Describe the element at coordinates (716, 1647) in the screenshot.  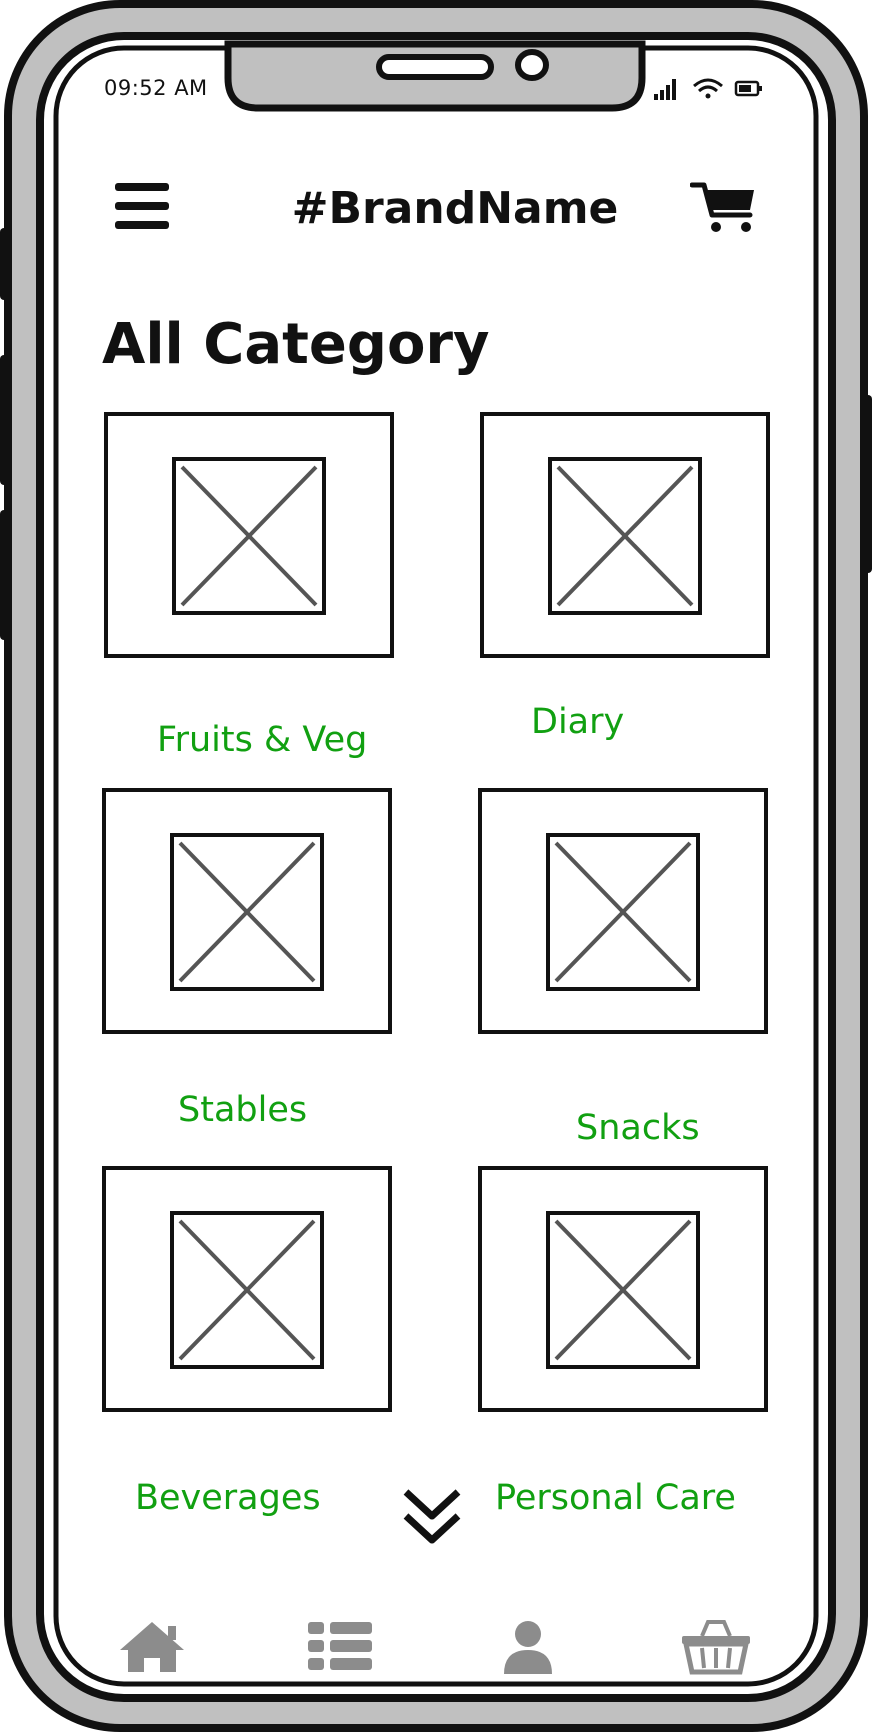
I see `basket-icon` at that location.